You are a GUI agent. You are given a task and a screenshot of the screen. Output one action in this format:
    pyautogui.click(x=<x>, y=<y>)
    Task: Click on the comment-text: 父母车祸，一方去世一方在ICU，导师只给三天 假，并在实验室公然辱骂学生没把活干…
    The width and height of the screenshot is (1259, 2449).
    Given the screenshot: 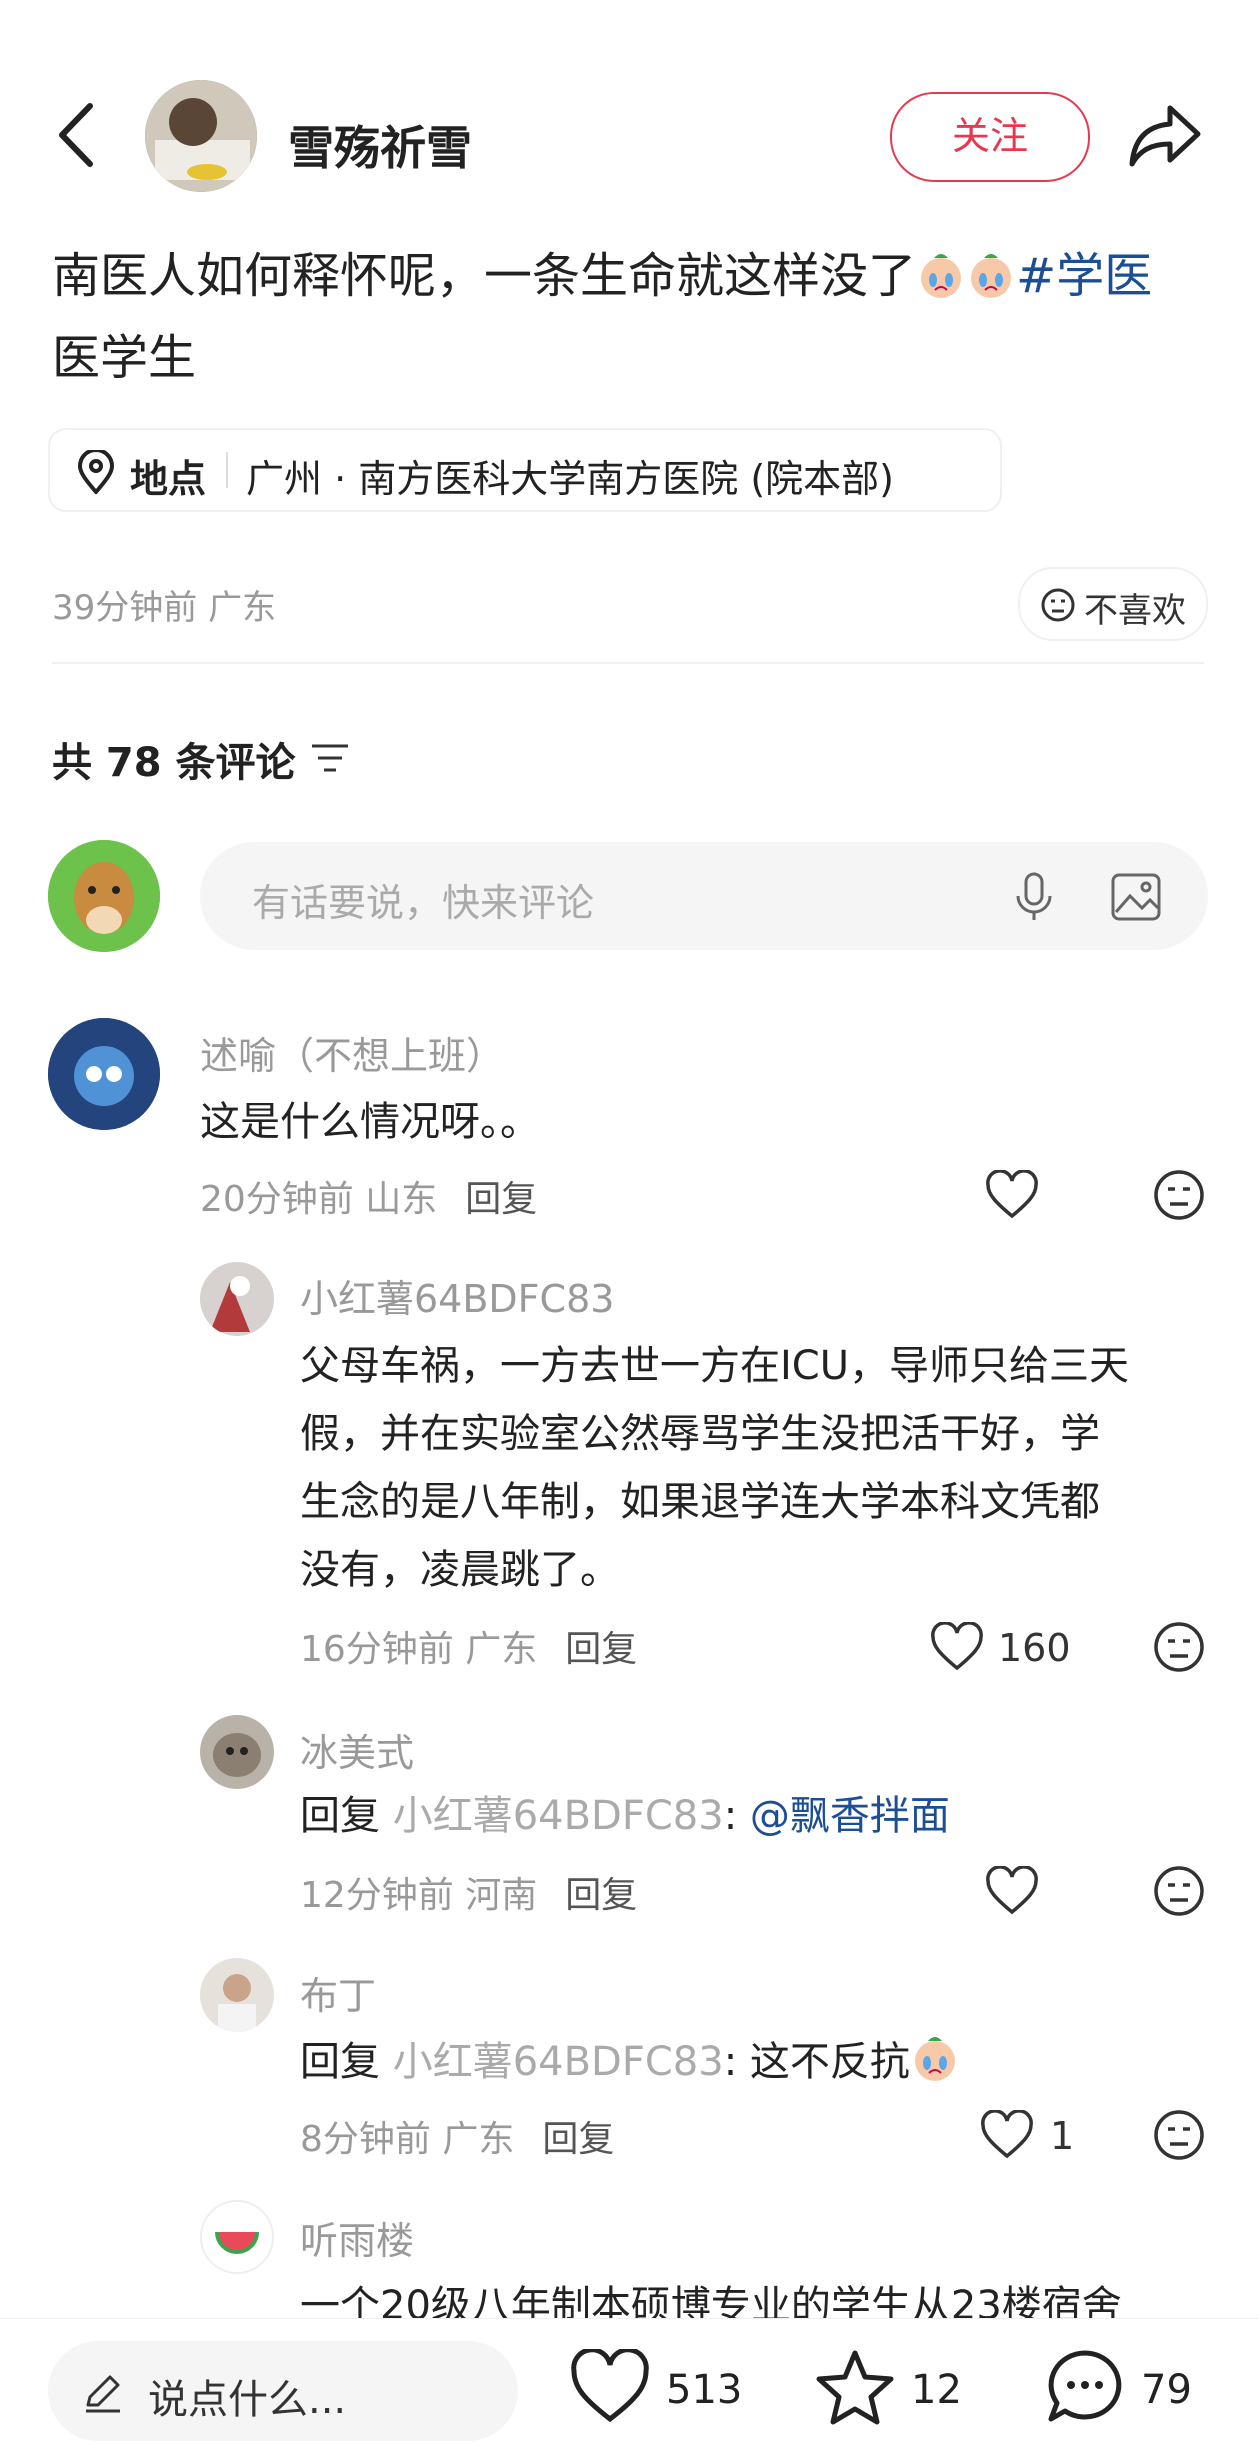 What is the action you would take?
    pyautogui.click(x=714, y=1468)
    